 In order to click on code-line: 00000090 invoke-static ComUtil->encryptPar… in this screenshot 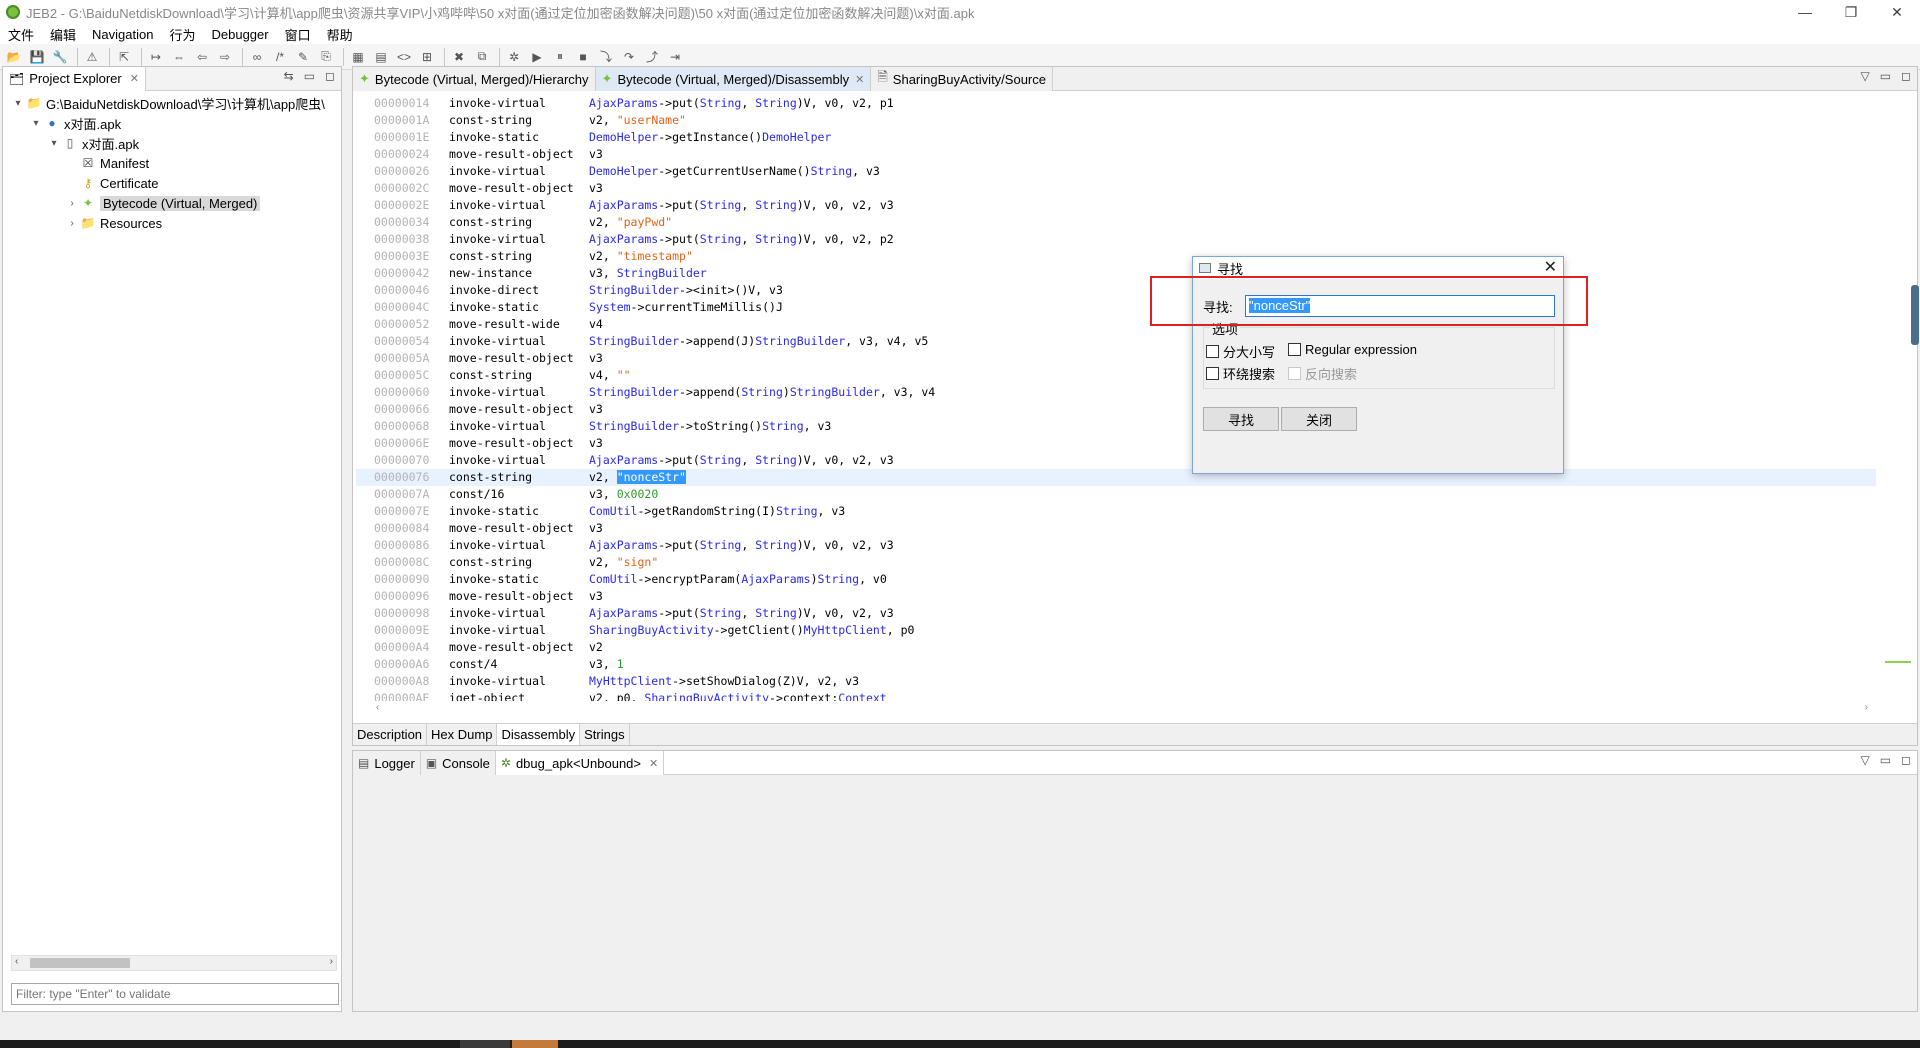, I will do `click(1116, 579)`.